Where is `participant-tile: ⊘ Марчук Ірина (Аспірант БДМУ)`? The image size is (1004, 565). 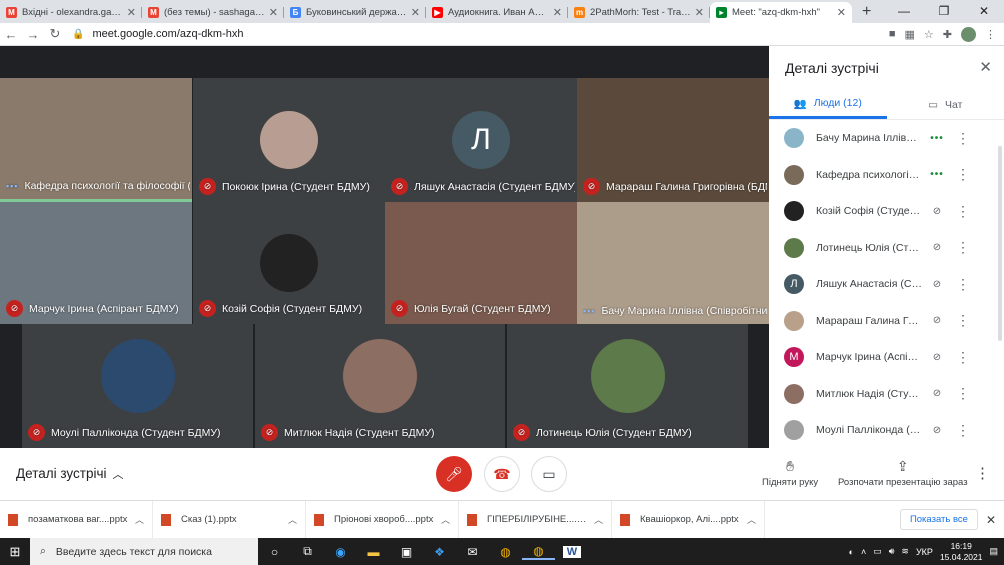 participant-tile: ⊘ Марчук Ірина (Аспірант БДМУ) is located at coordinates (96, 263).